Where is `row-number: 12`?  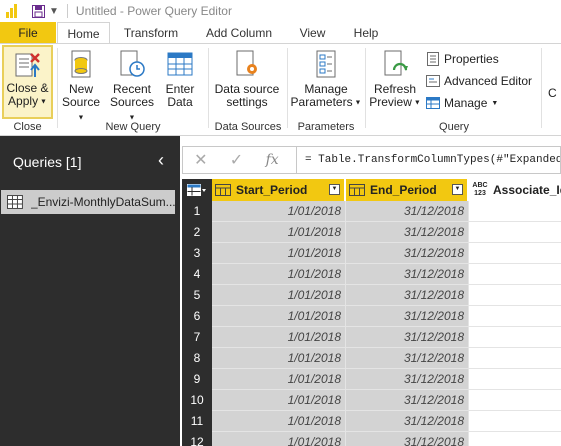
row-number: 12 is located at coordinates (197, 439).